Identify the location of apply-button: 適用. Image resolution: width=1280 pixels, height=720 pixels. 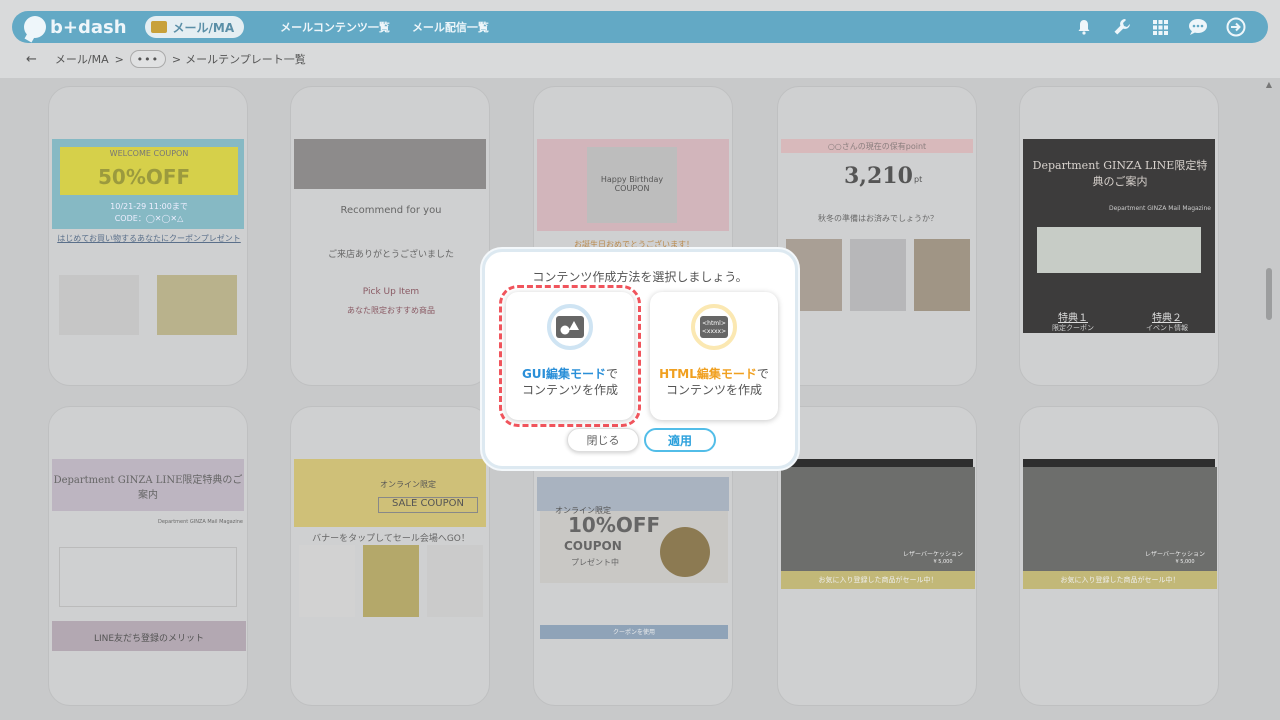
(680, 440).